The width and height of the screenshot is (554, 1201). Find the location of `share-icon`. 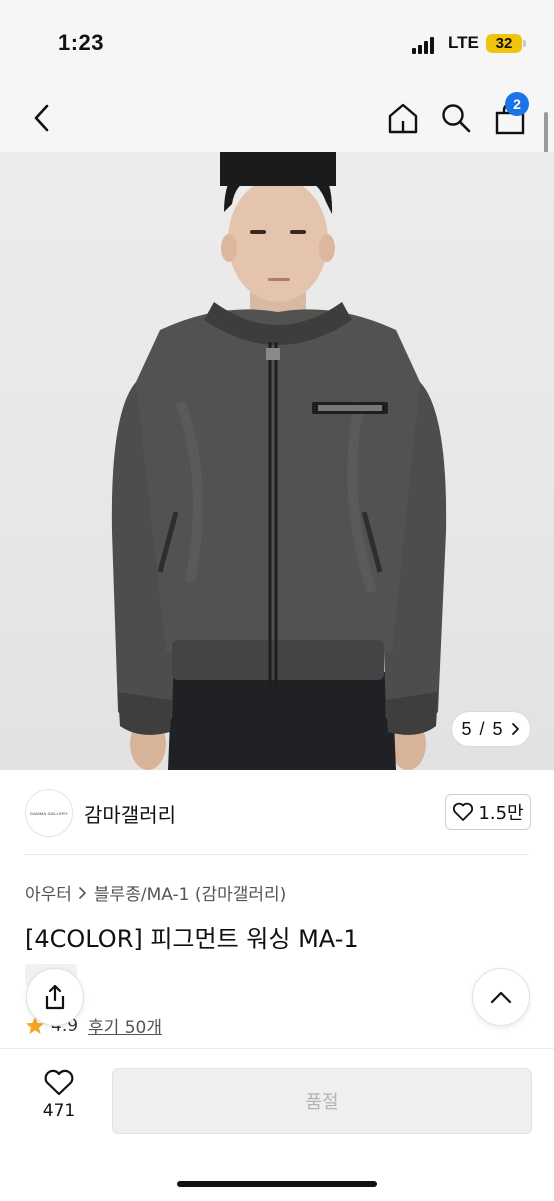

share-icon is located at coordinates (55, 997).